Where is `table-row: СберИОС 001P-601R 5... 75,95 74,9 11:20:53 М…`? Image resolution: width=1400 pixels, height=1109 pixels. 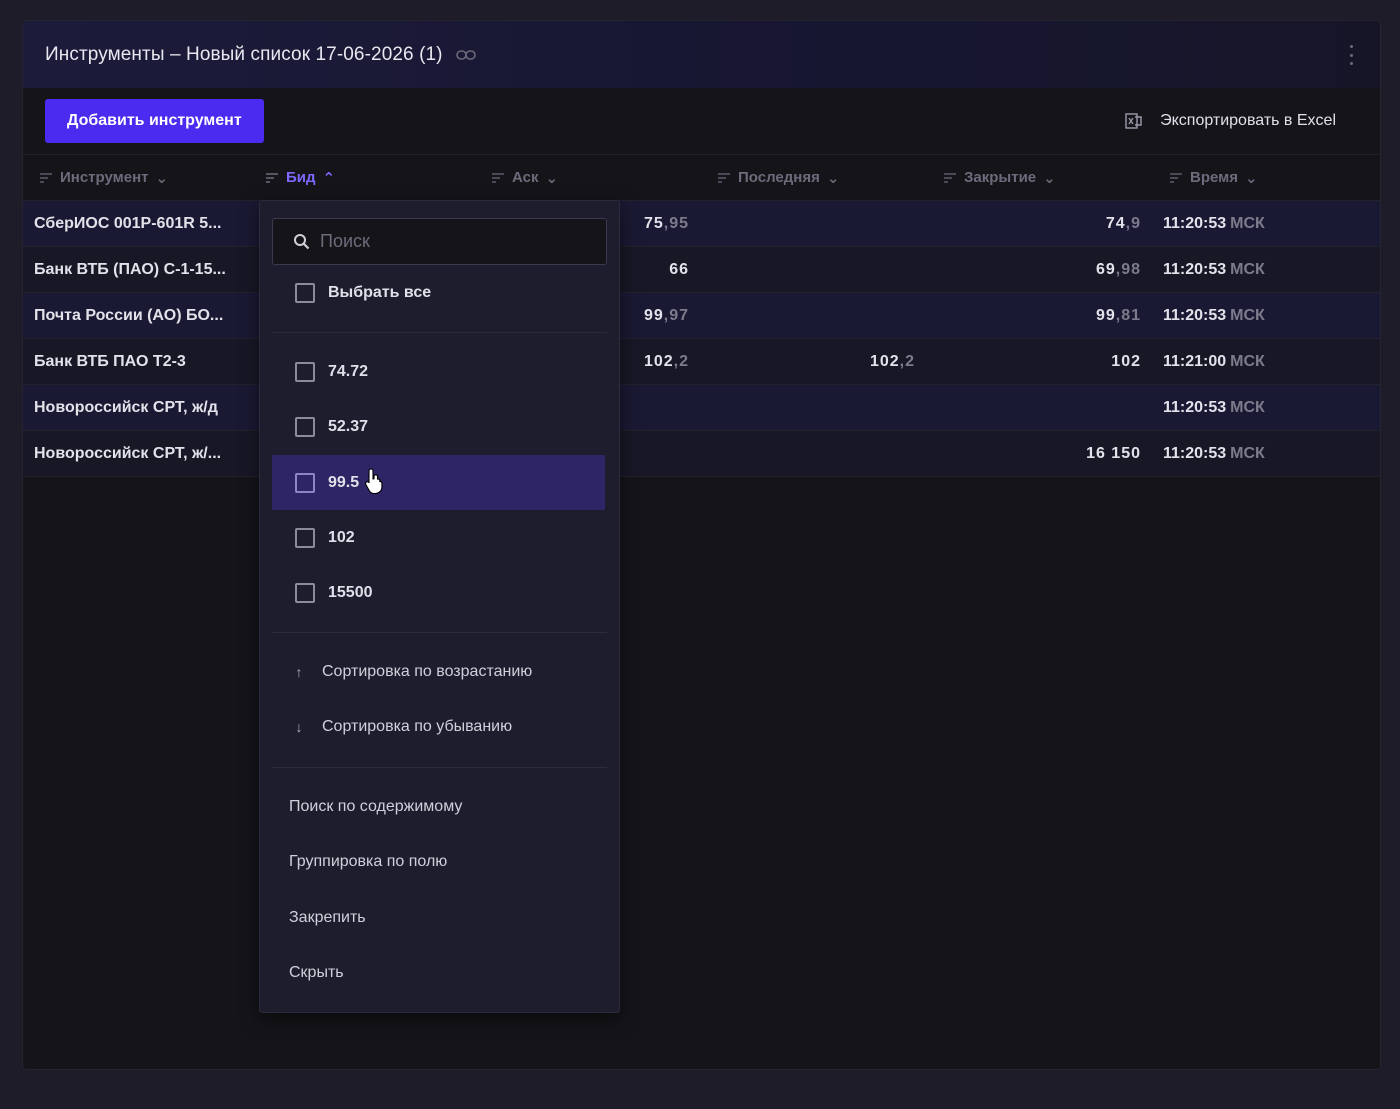 table-row: СберИОС 001P-601R 5... 75,95 74,9 11:20:53 М… is located at coordinates (701, 224).